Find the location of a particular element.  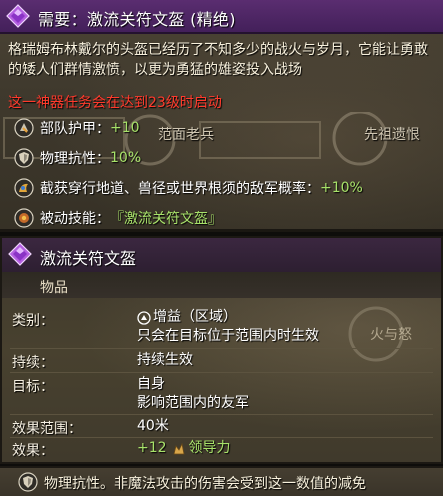

ability-value-effect: +12 领导力 is located at coordinates (184, 448).